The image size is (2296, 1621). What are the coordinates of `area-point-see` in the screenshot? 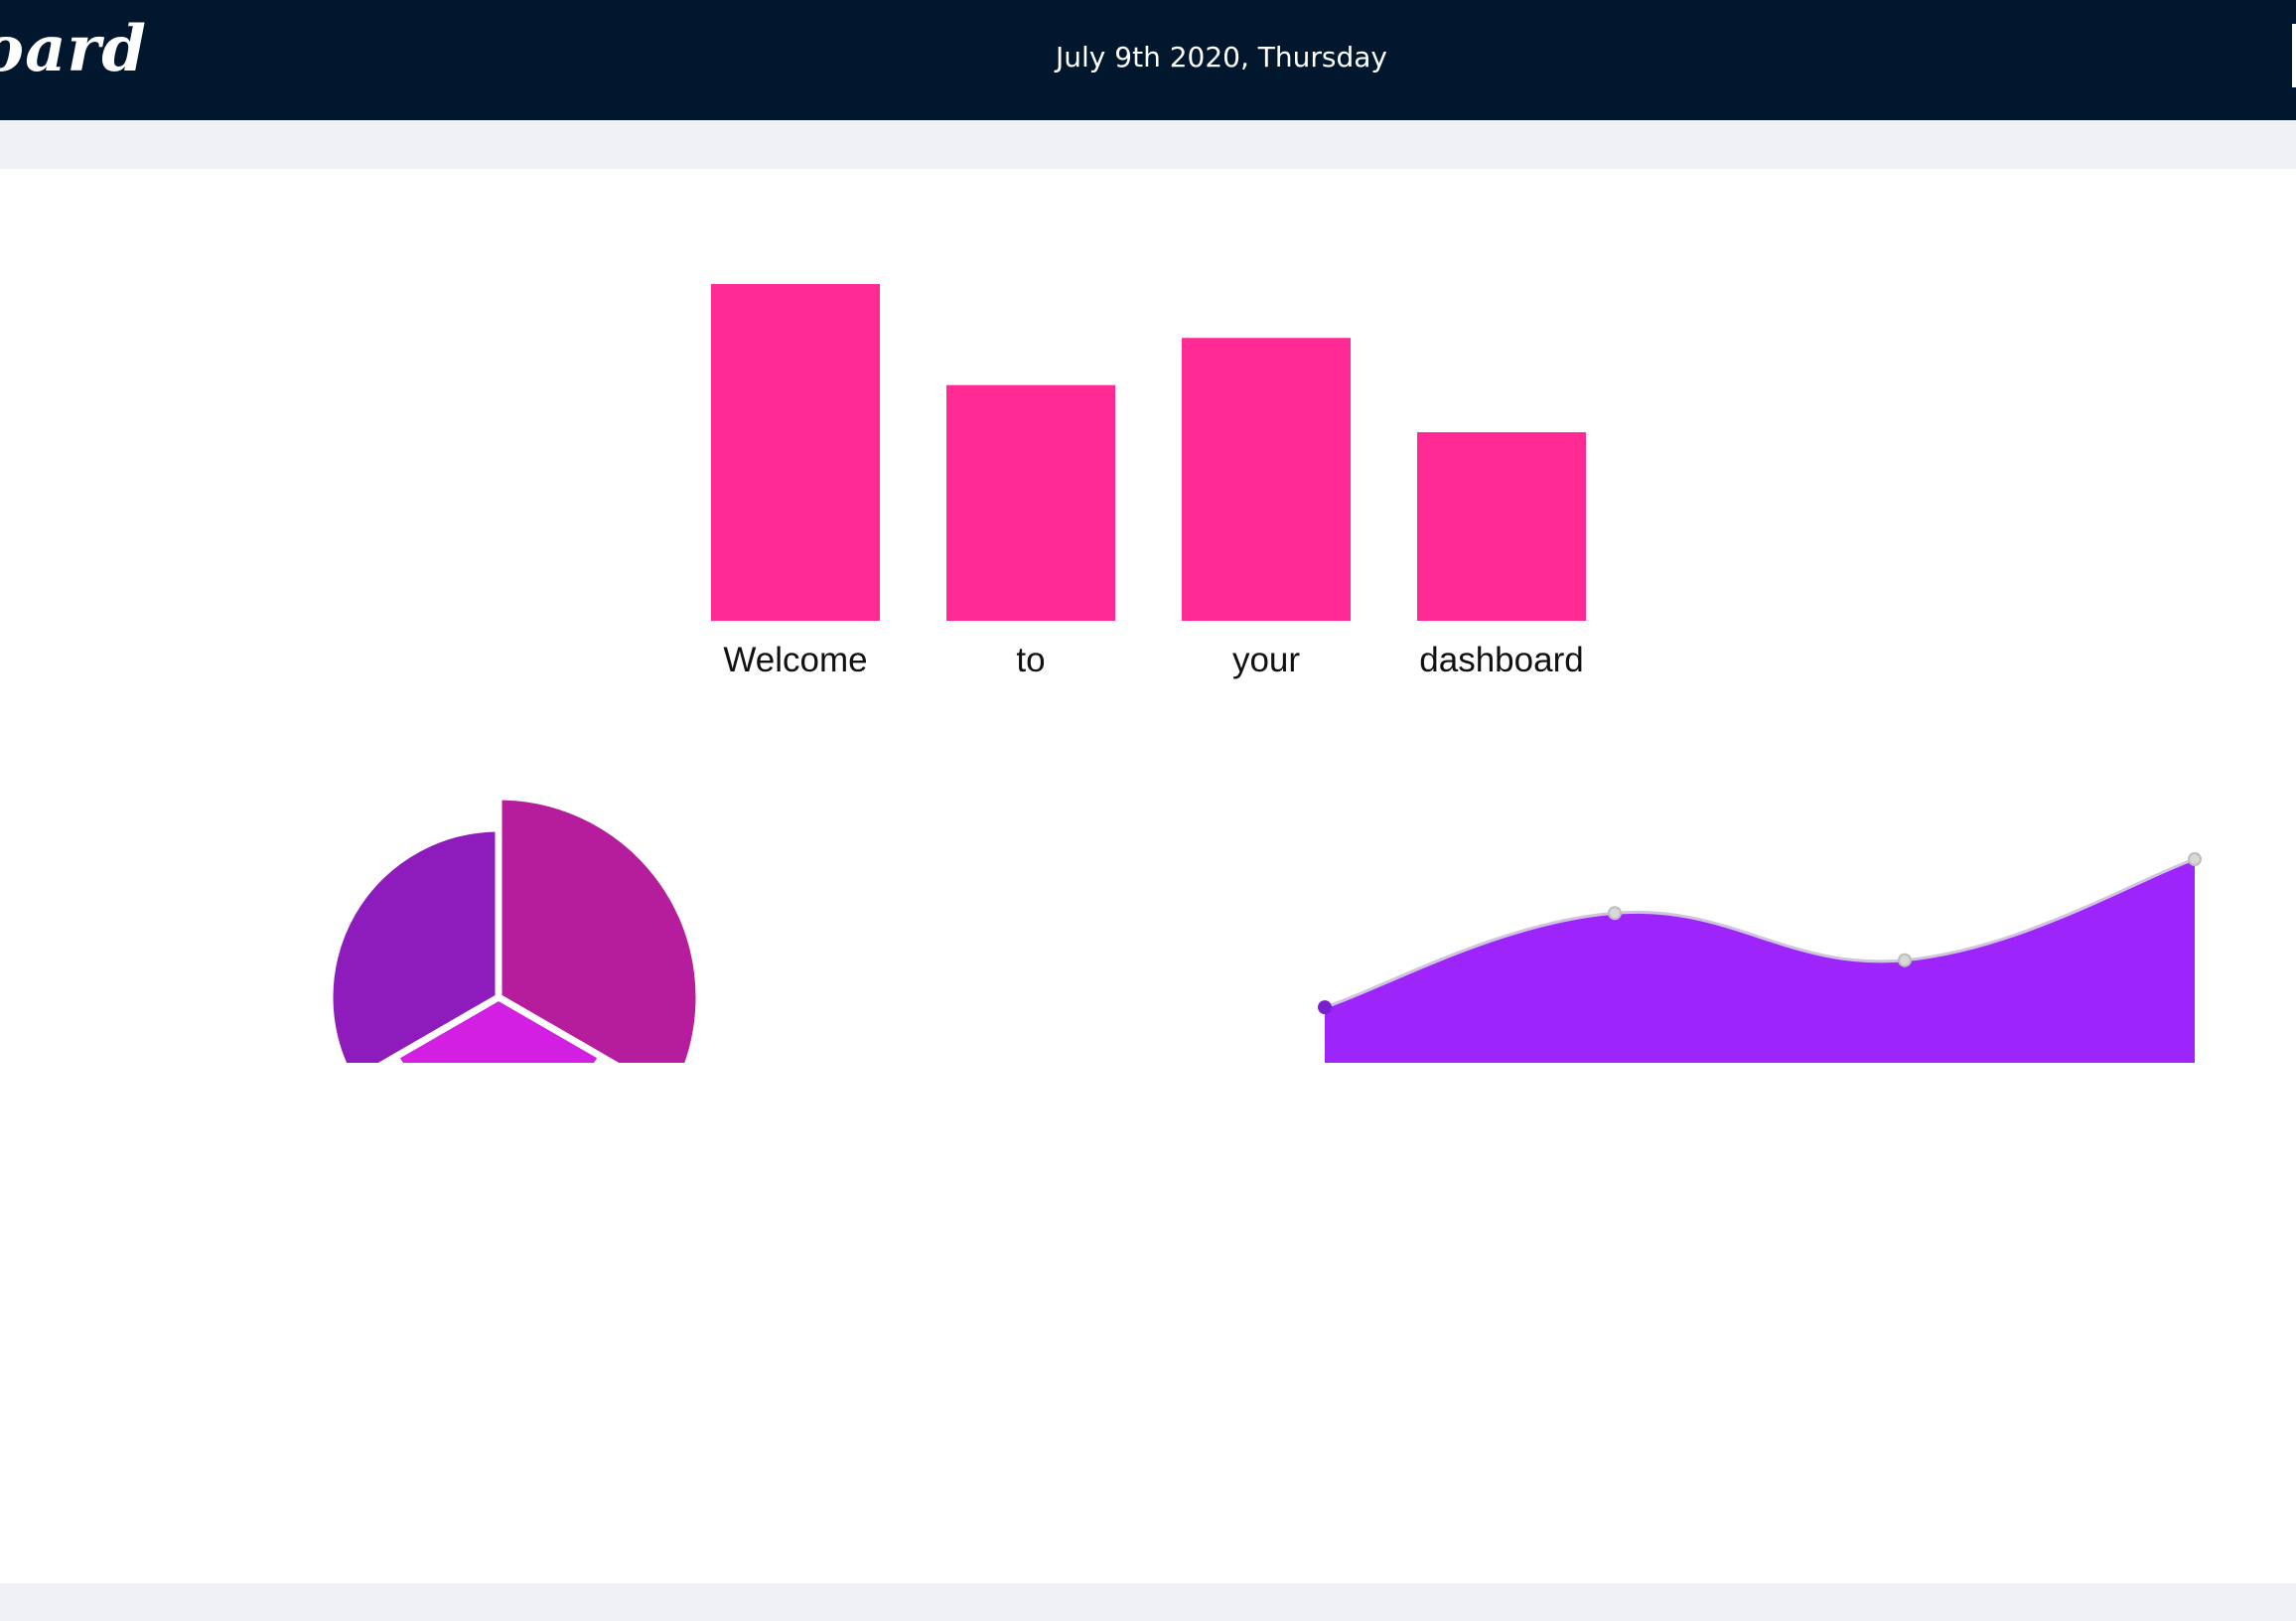 It's located at (1615, 914).